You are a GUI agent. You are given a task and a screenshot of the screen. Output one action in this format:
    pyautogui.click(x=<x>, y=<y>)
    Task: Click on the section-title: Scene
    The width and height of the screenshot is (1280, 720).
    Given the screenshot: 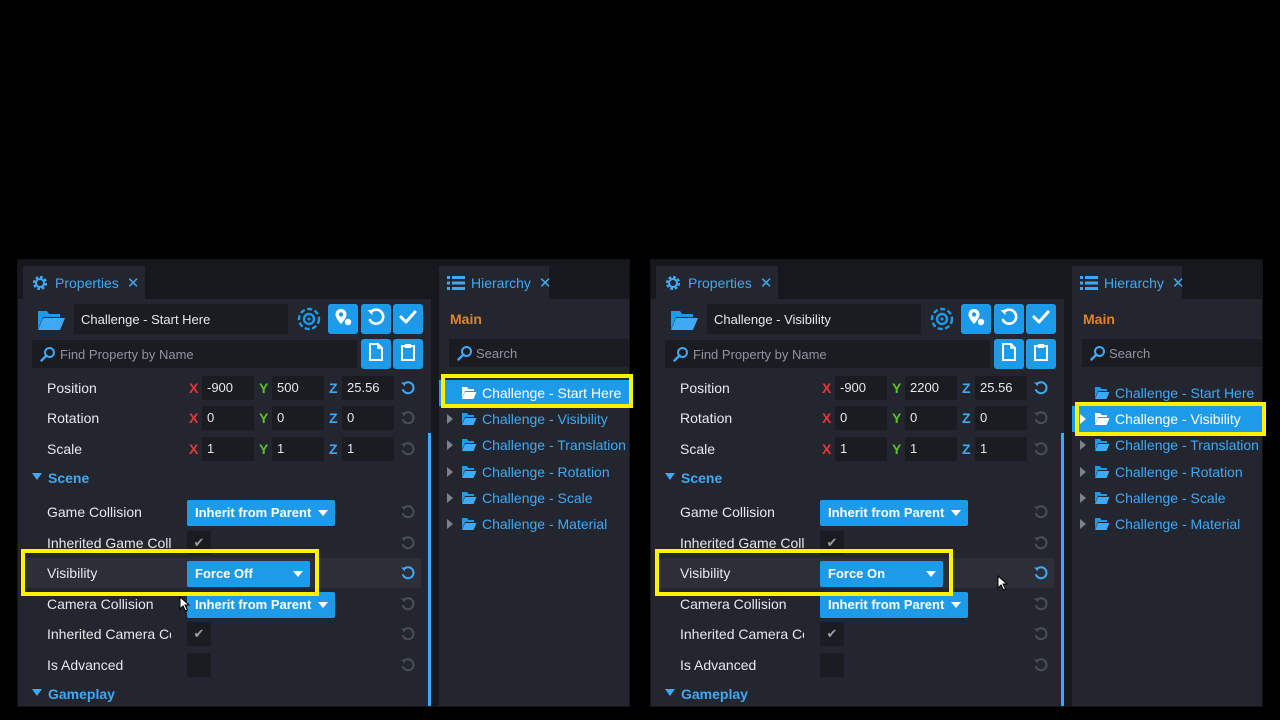 What is the action you would take?
    pyautogui.click(x=69, y=478)
    